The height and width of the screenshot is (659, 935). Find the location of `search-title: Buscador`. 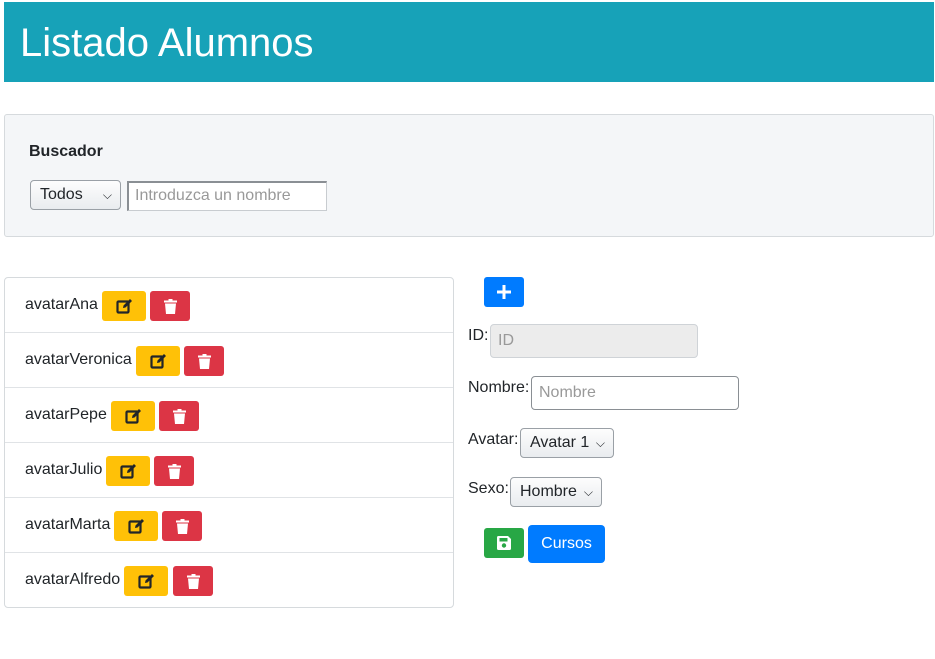

search-title: Buscador is located at coordinates (66, 151).